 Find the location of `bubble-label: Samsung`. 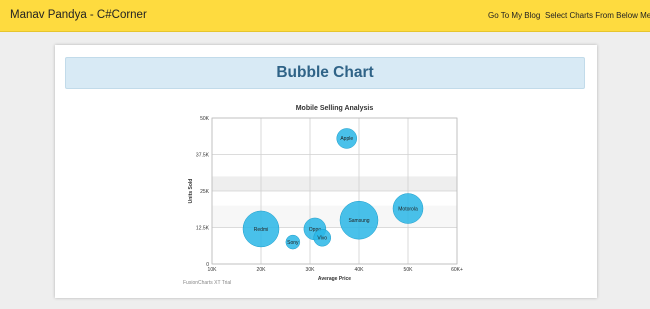

bubble-label: Samsung is located at coordinates (358, 221).